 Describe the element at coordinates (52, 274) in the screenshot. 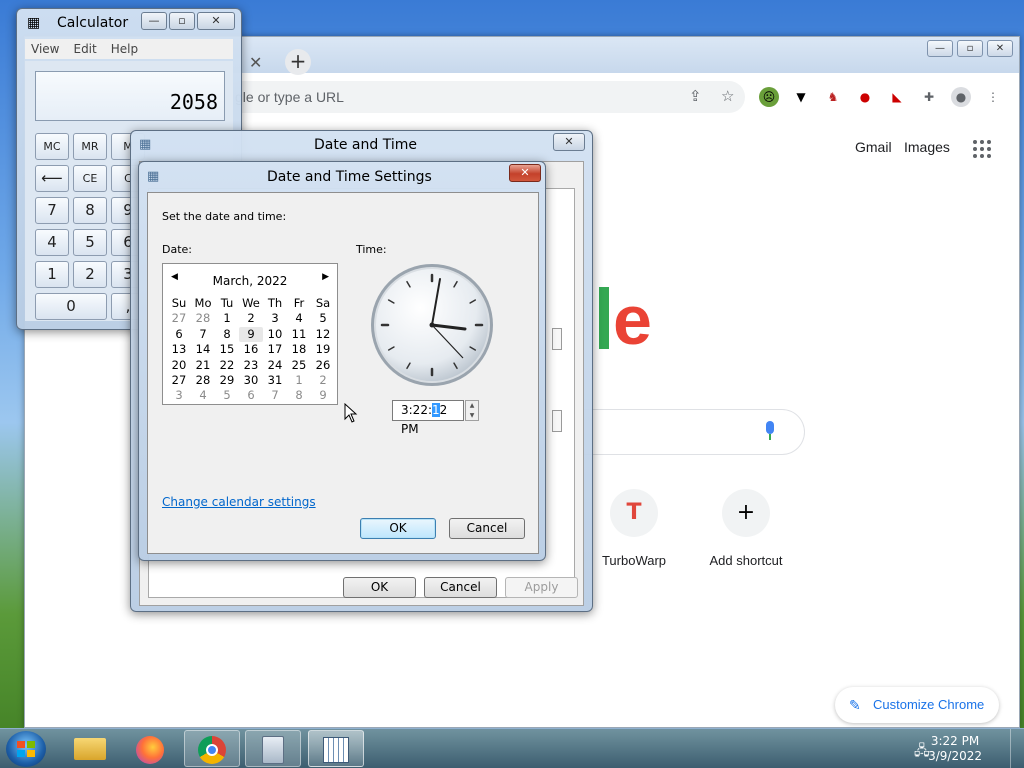

I see `key-1: 1` at that location.